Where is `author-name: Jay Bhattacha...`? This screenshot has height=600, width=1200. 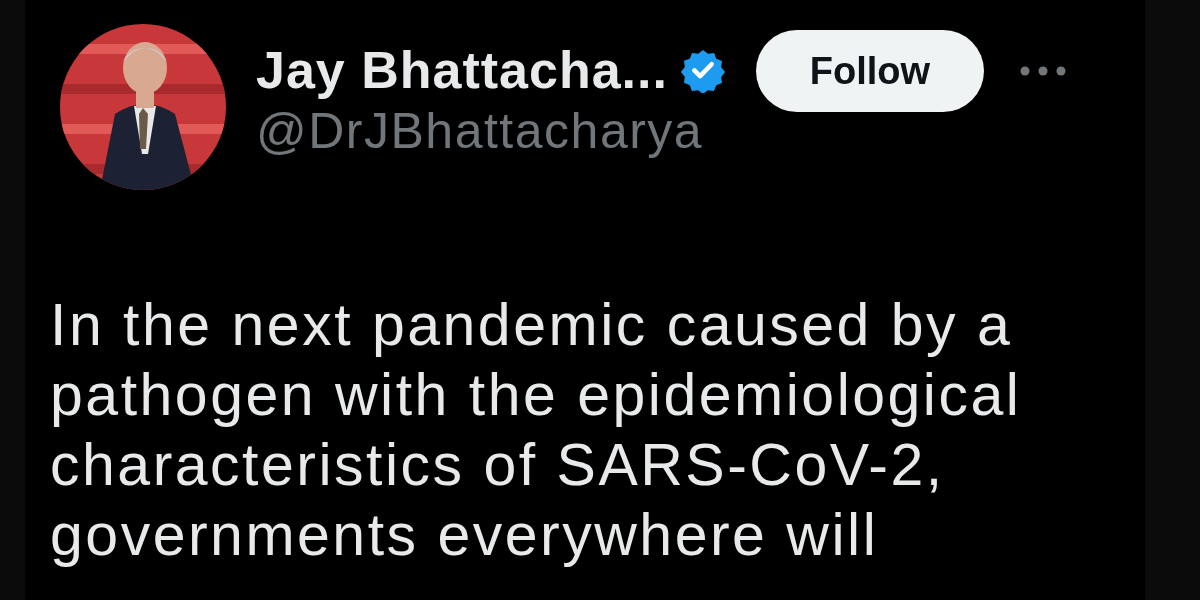 author-name: Jay Bhattacha... is located at coordinates (462, 70).